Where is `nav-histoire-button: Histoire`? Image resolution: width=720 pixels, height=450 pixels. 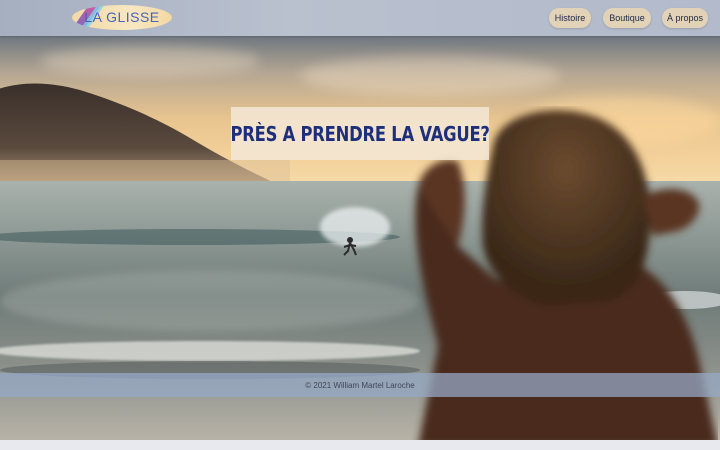 nav-histoire-button: Histoire is located at coordinates (570, 18).